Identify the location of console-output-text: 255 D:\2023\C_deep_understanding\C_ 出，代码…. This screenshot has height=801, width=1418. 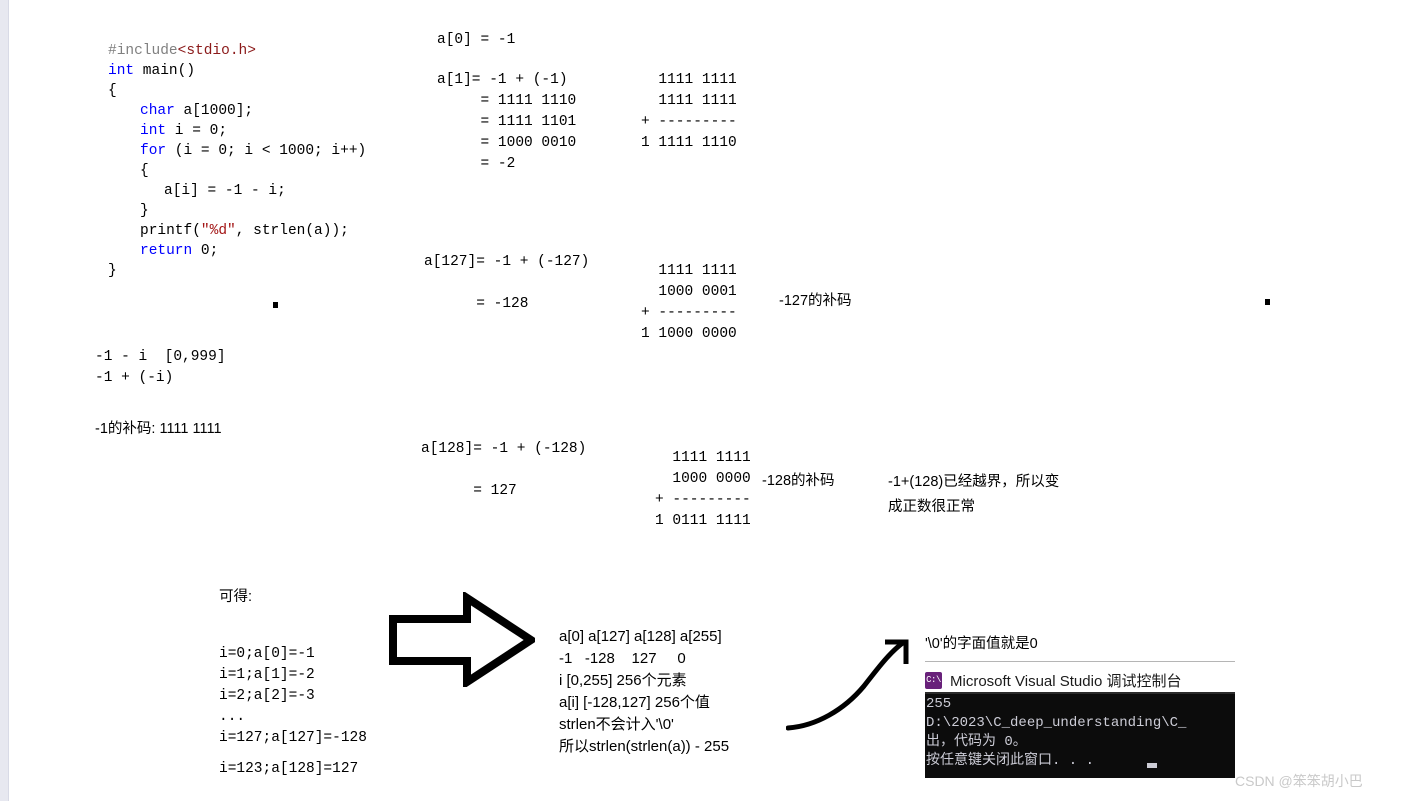
(1056, 732).